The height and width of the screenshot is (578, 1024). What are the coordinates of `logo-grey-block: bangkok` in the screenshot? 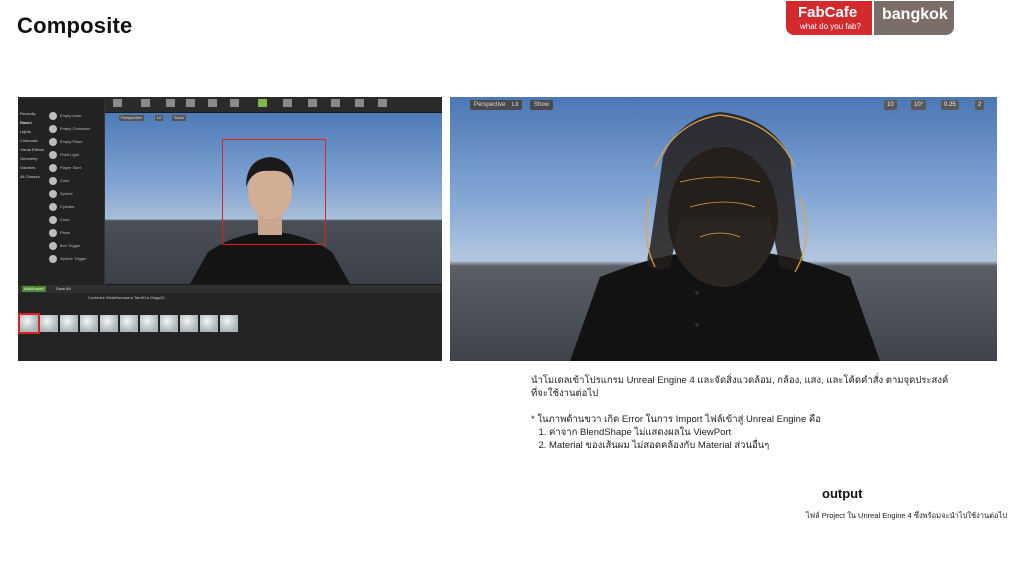 It's located at (914, 18).